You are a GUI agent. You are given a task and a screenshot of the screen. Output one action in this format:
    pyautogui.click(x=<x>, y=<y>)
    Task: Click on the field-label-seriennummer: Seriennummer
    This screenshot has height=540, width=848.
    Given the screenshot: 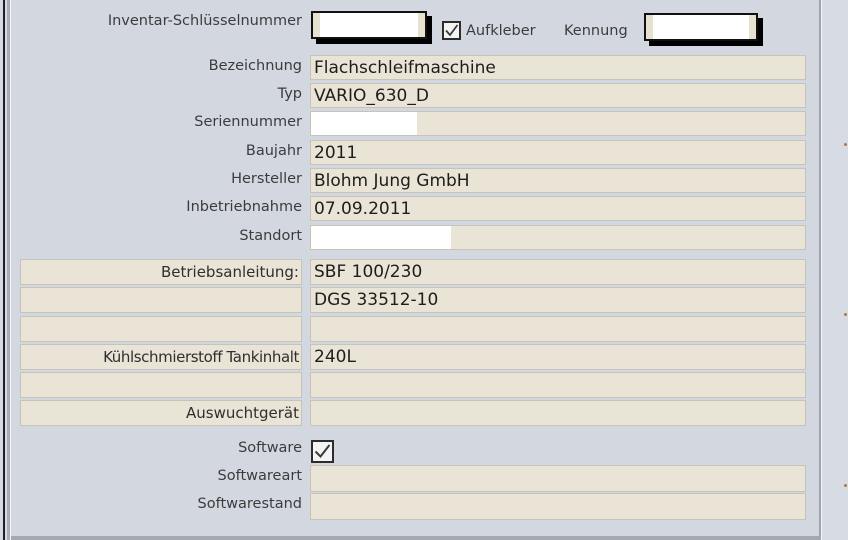 What is the action you would take?
    pyautogui.click(x=248, y=122)
    